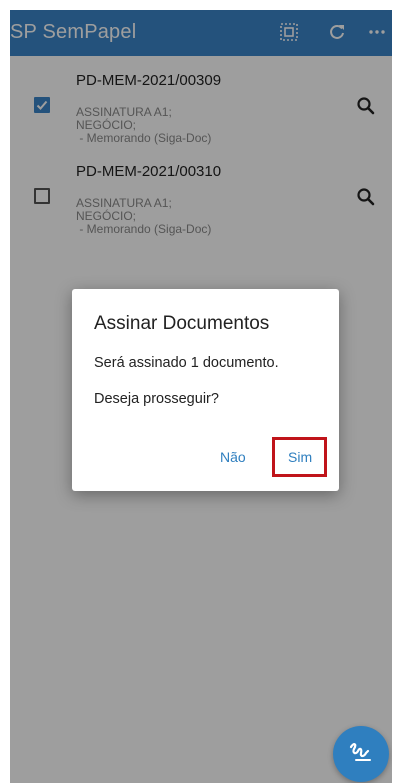 This screenshot has height=783, width=398. I want to click on signature-icon, so click(361, 754).